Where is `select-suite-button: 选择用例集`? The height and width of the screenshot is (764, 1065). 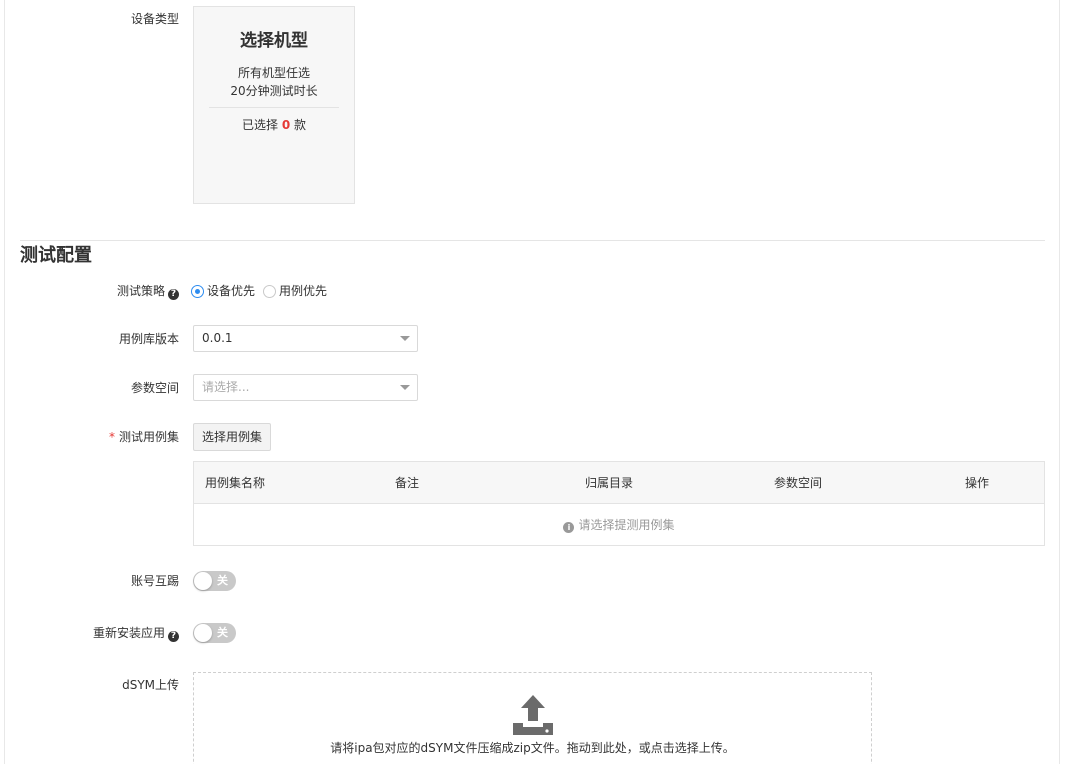
select-suite-button: 选择用例集 is located at coordinates (232, 437).